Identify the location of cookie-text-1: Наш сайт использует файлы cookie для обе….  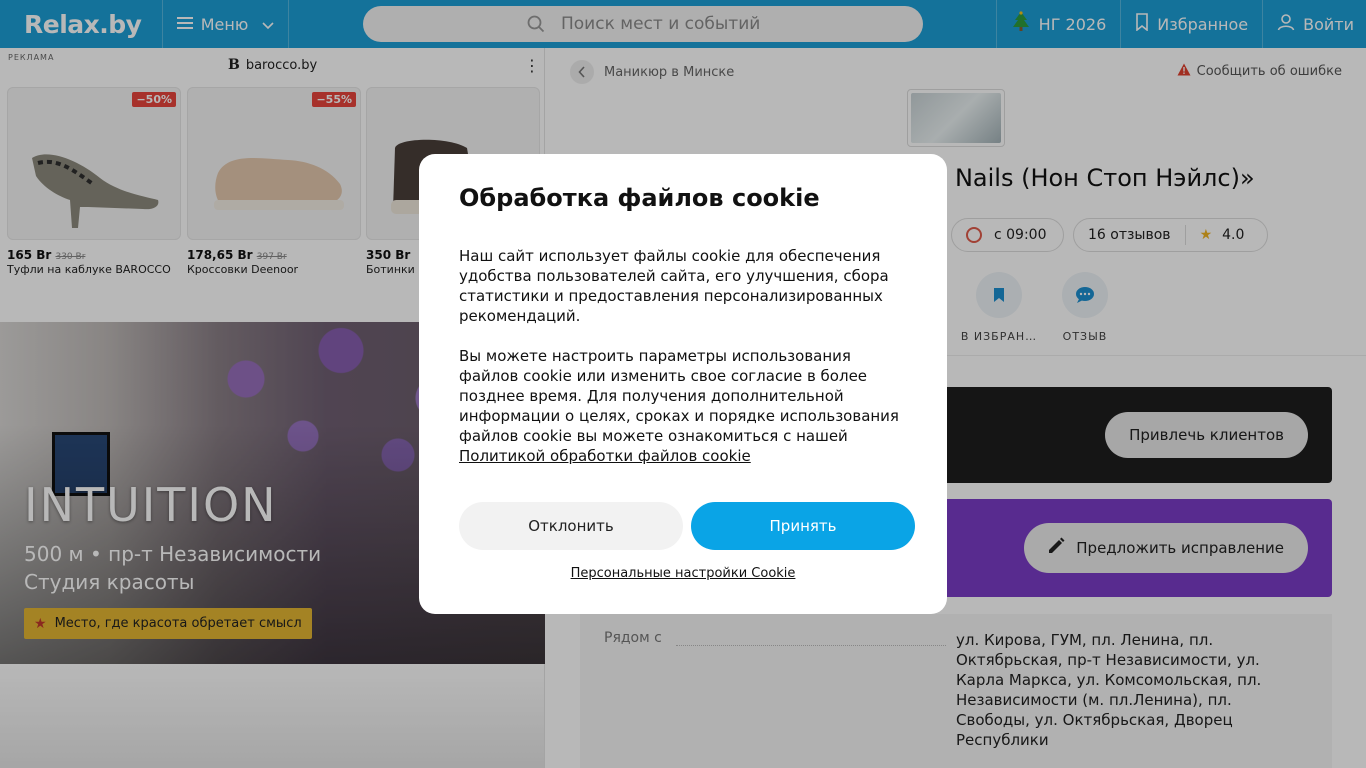
(674, 286).